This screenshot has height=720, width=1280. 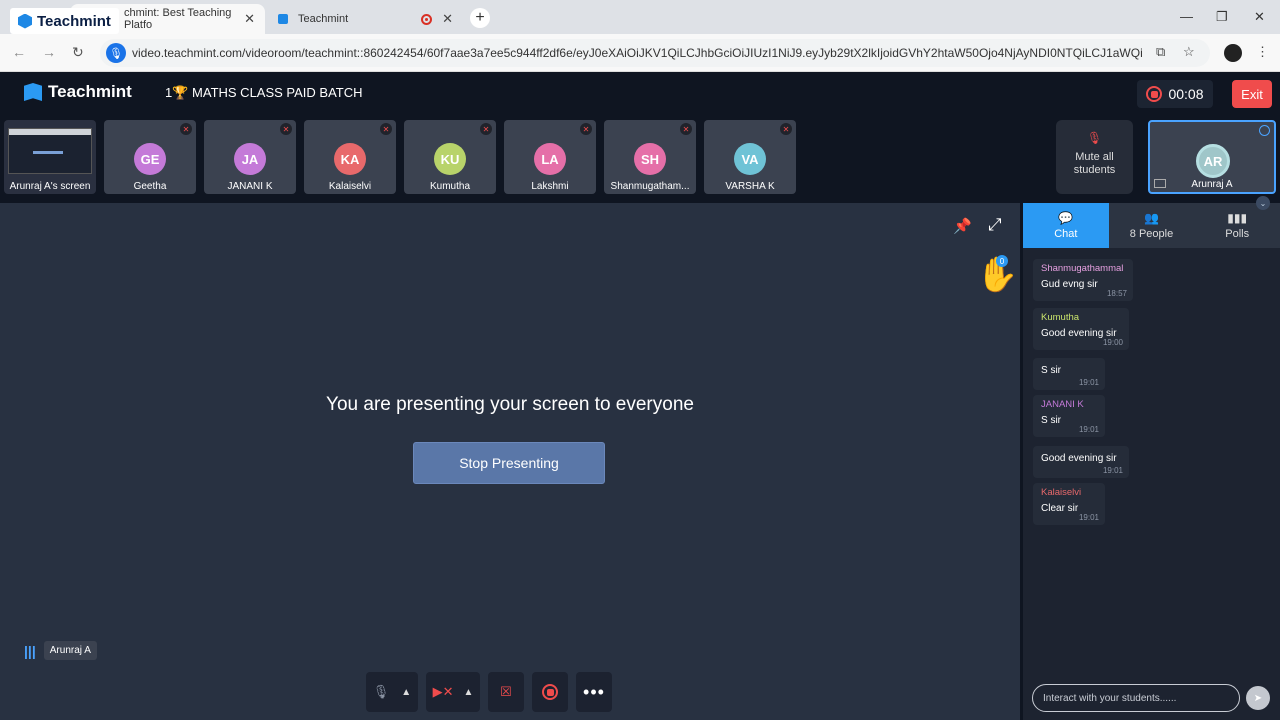 What do you see at coordinates (1066, 225) in the screenshot?
I see `tab-chat: 💬 Chat` at bounding box center [1066, 225].